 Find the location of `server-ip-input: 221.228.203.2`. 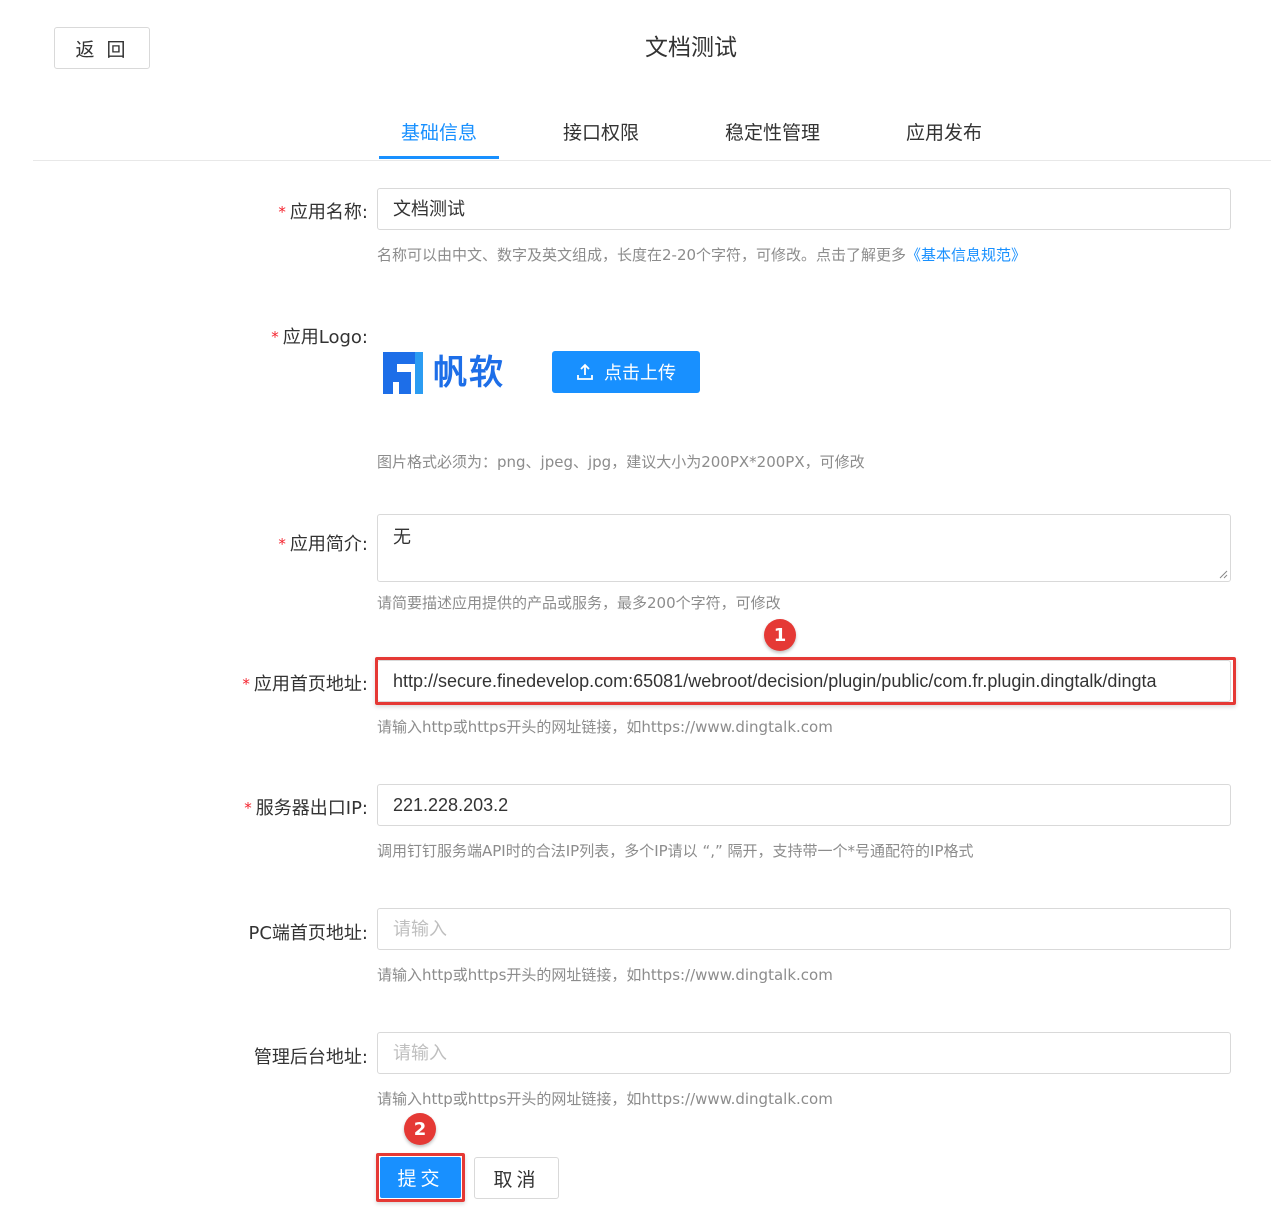

server-ip-input: 221.228.203.2 is located at coordinates (804, 805).